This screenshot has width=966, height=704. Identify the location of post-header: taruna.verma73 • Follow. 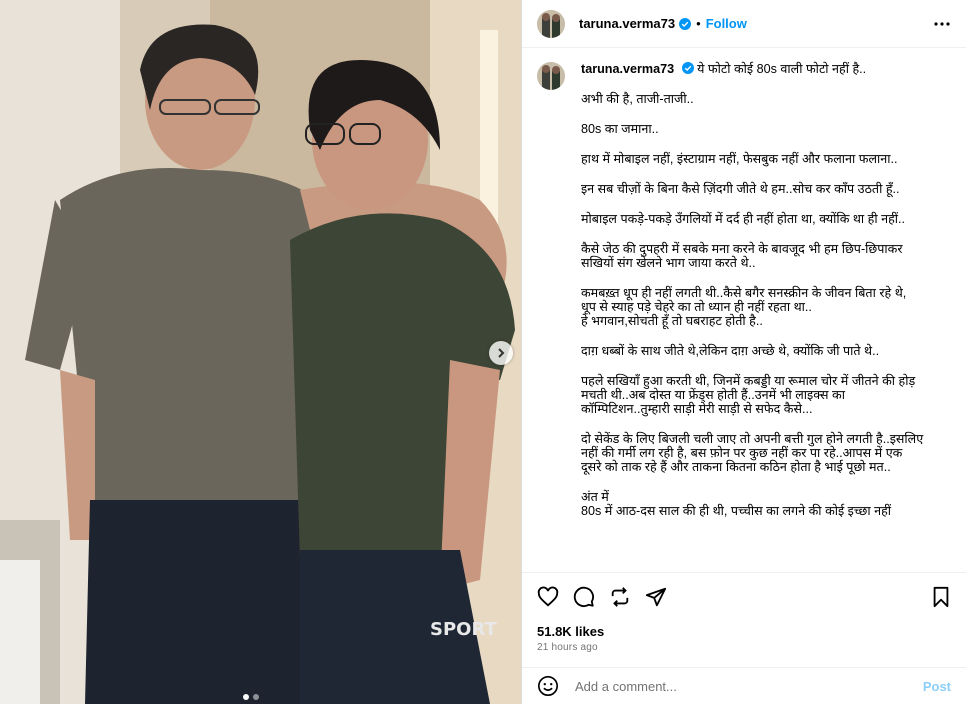
(744, 24).